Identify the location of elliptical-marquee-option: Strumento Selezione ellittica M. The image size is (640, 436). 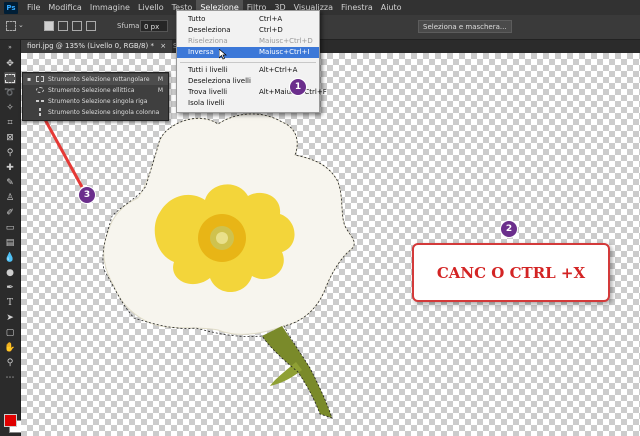
(95, 90).